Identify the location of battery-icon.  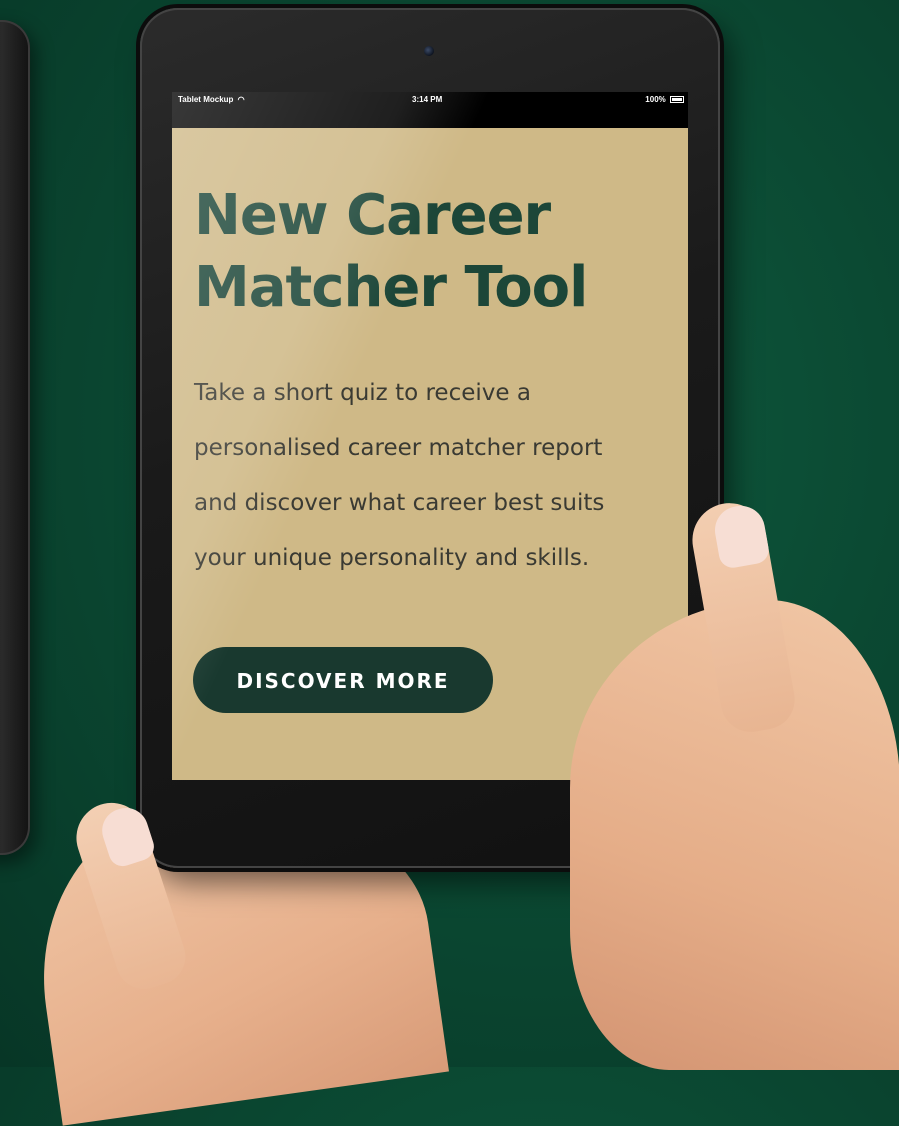
(677, 100).